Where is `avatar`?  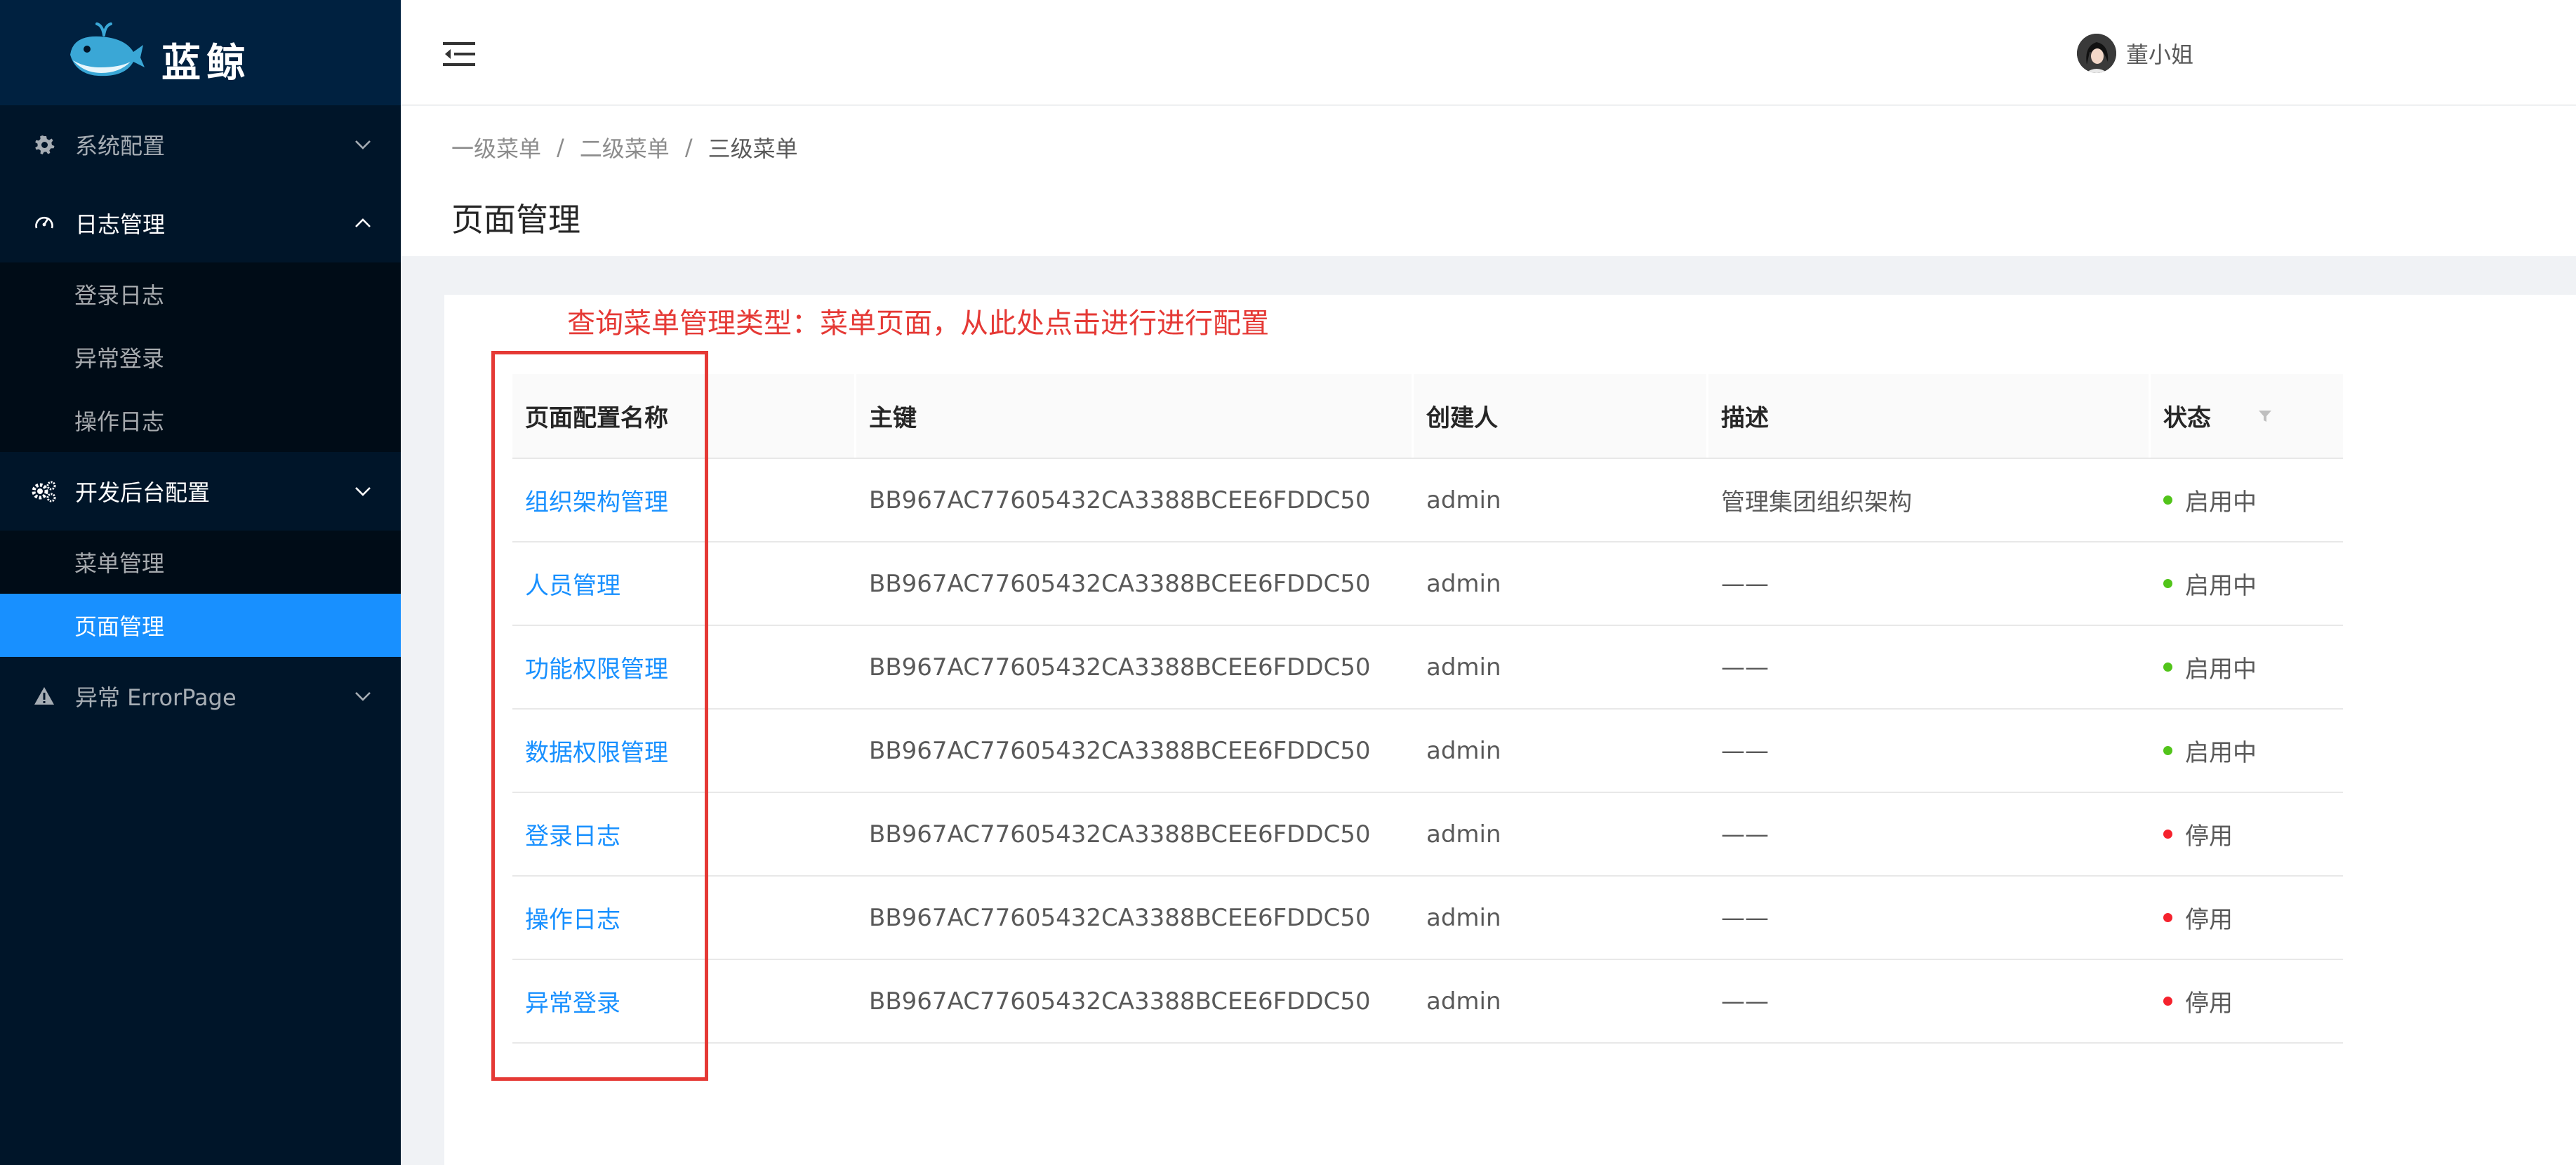
avatar is located at coordinates (2096, 53).